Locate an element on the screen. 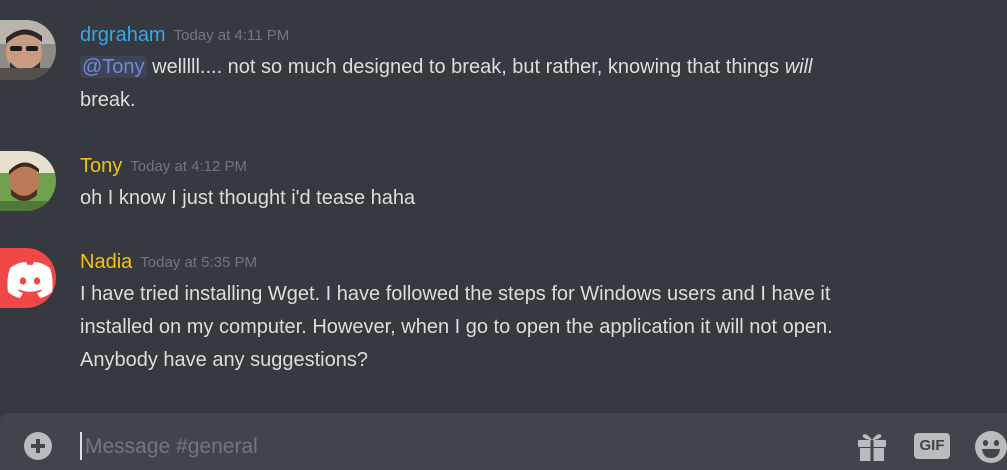 The height and width of the screenshot is (470, 1007). message-composer: GIF is located at coordinates (503, 441).